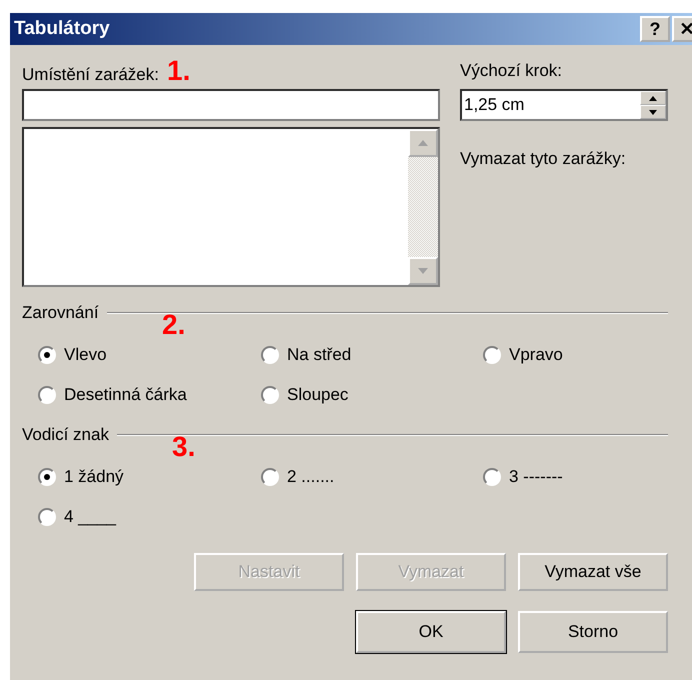 The height and width of the screenshot is (680, 692). I want to click on spin-down-button, so click(653, 112).